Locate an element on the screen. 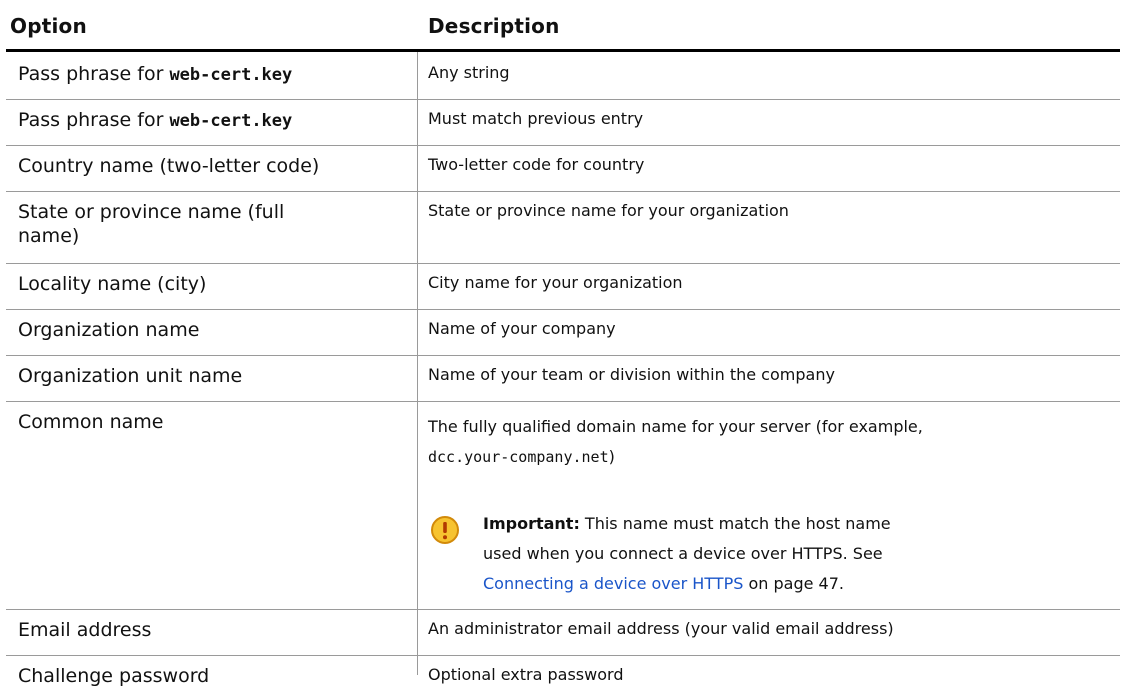  table-row-option: Challenge password is located at coordinates (114, 676).